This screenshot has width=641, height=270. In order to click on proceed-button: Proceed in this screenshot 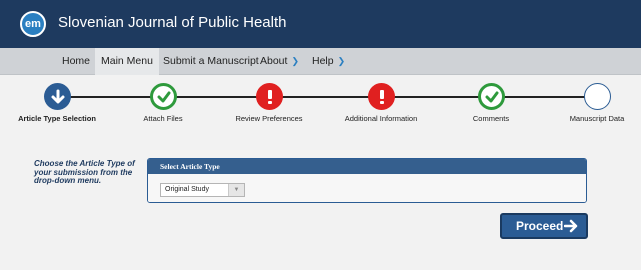, I will do `click(544, 226)`.